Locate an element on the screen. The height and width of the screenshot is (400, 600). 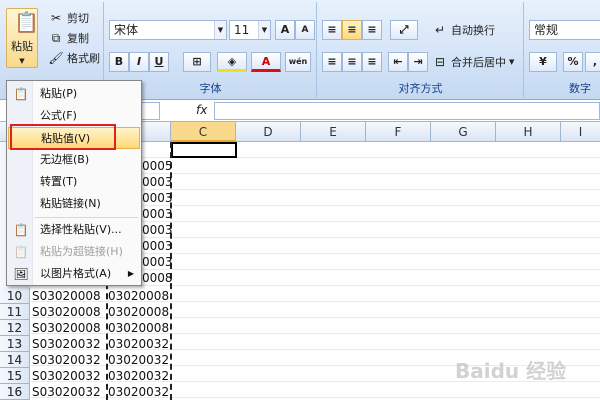
row-header: 12 is located at coordinates (15, 328).